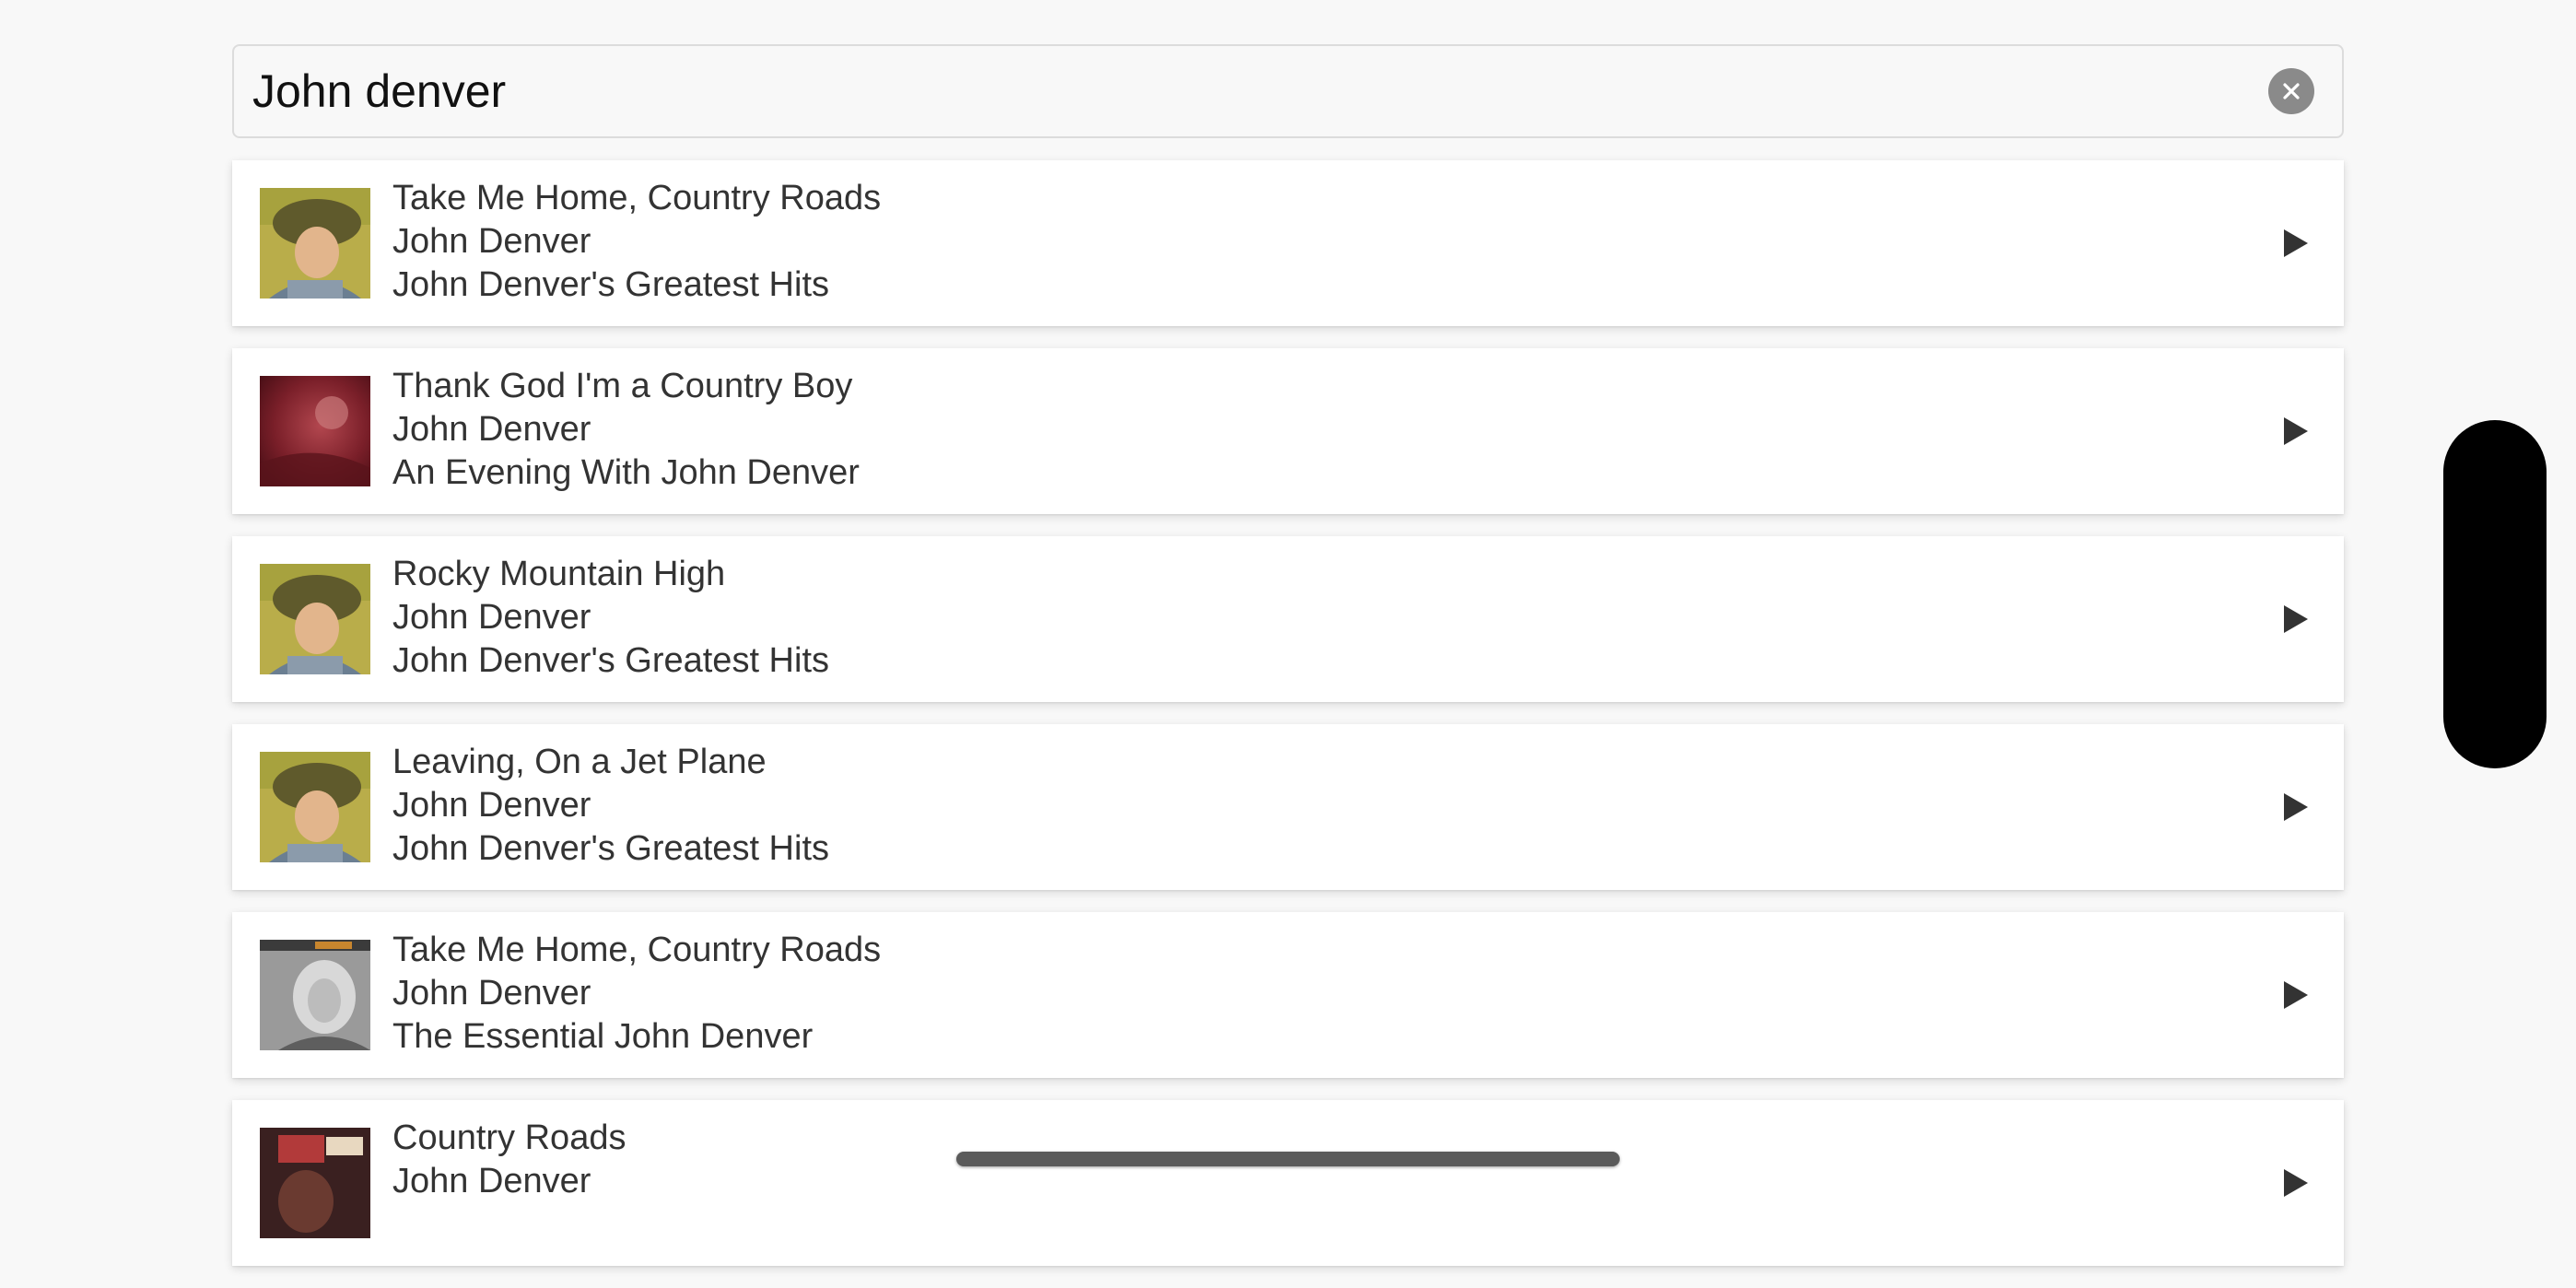  I want to click on clear-circle-icon, so click(2291, 91).